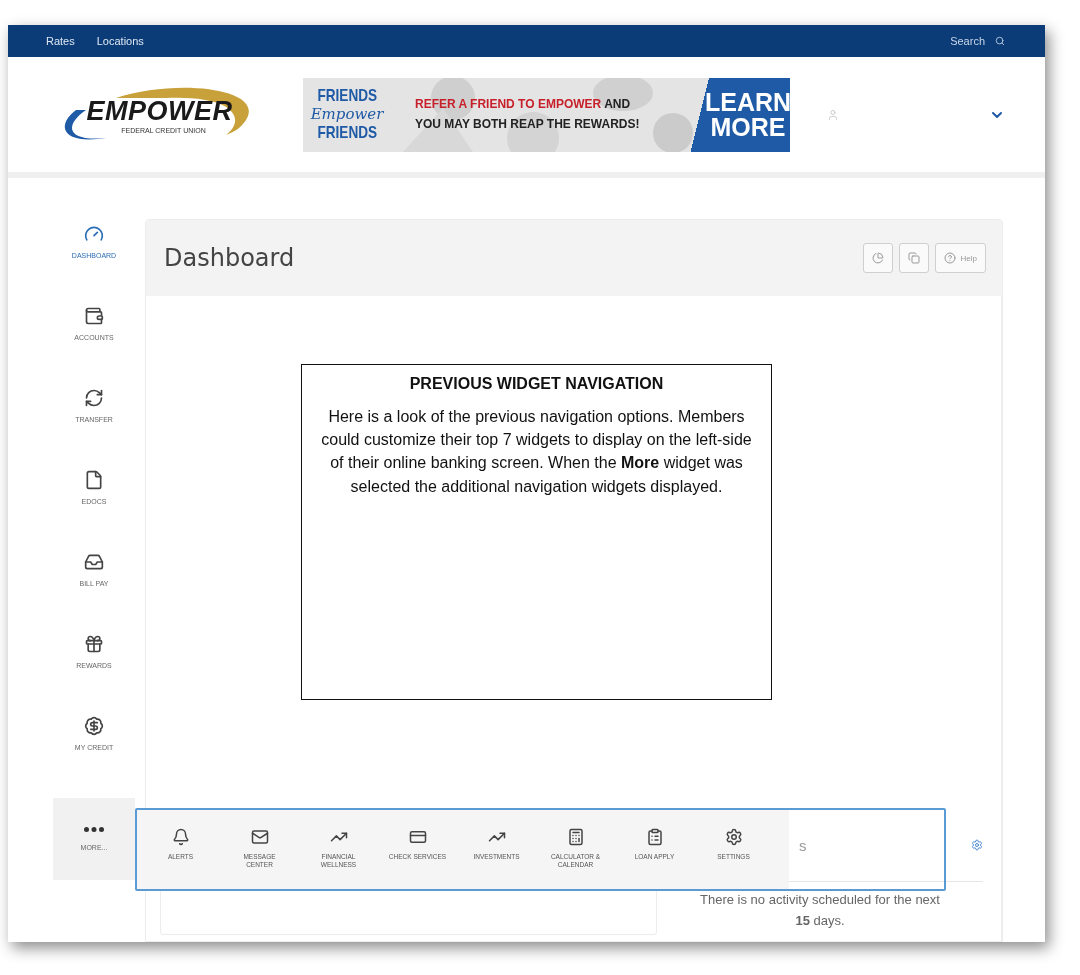  What do you see at coordinates (740, 114) in the screenshot?
I see `learn-more-link: LEARN MORE` at bounding box center [740, 114].